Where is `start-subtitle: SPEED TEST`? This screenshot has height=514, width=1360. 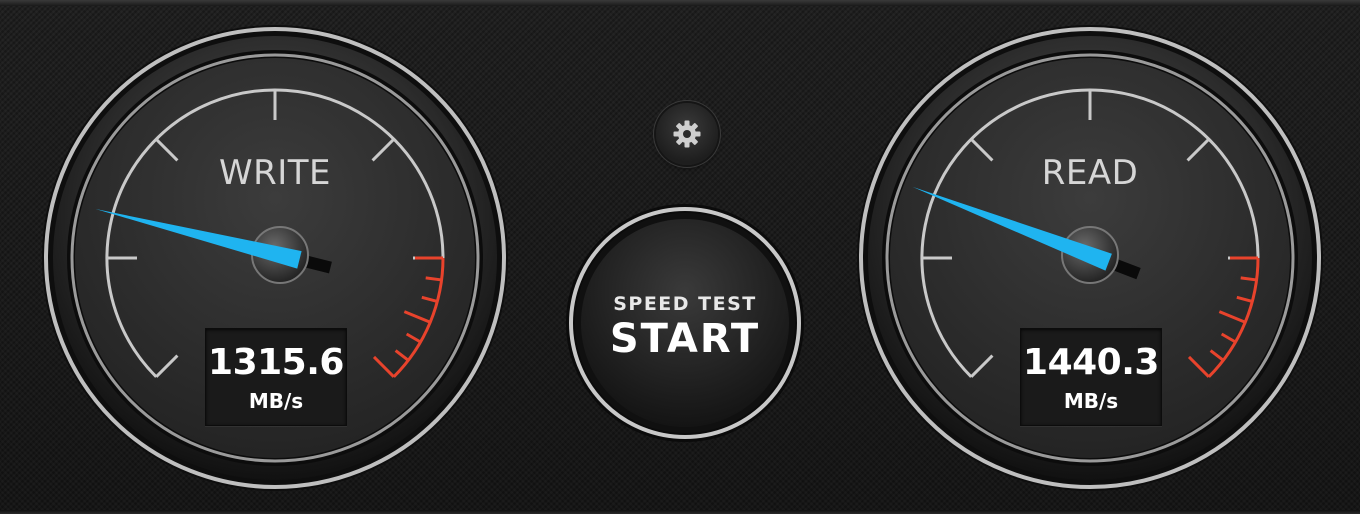 start-subtitle: SPEED TEST is located at coordinates (685, 304).